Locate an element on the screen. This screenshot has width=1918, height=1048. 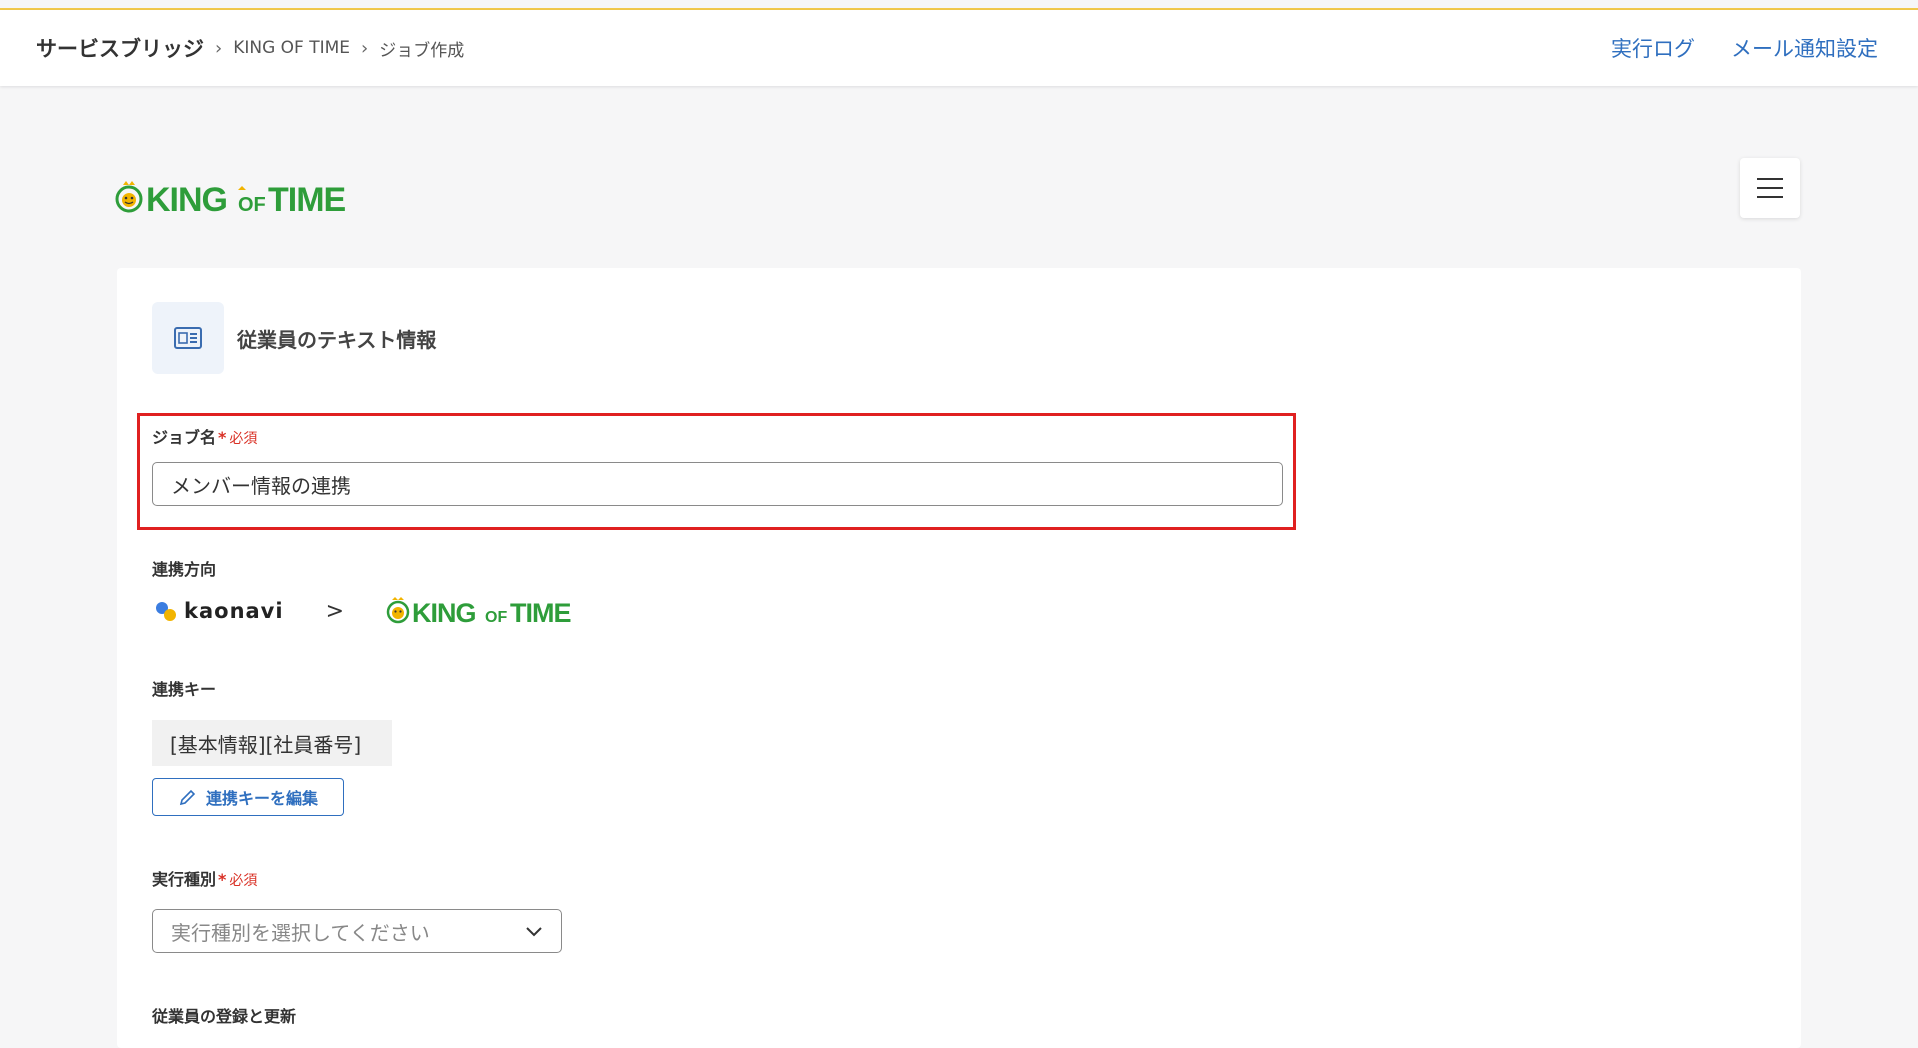
hamburger-menu-button is located at coordinates (1770, 188).